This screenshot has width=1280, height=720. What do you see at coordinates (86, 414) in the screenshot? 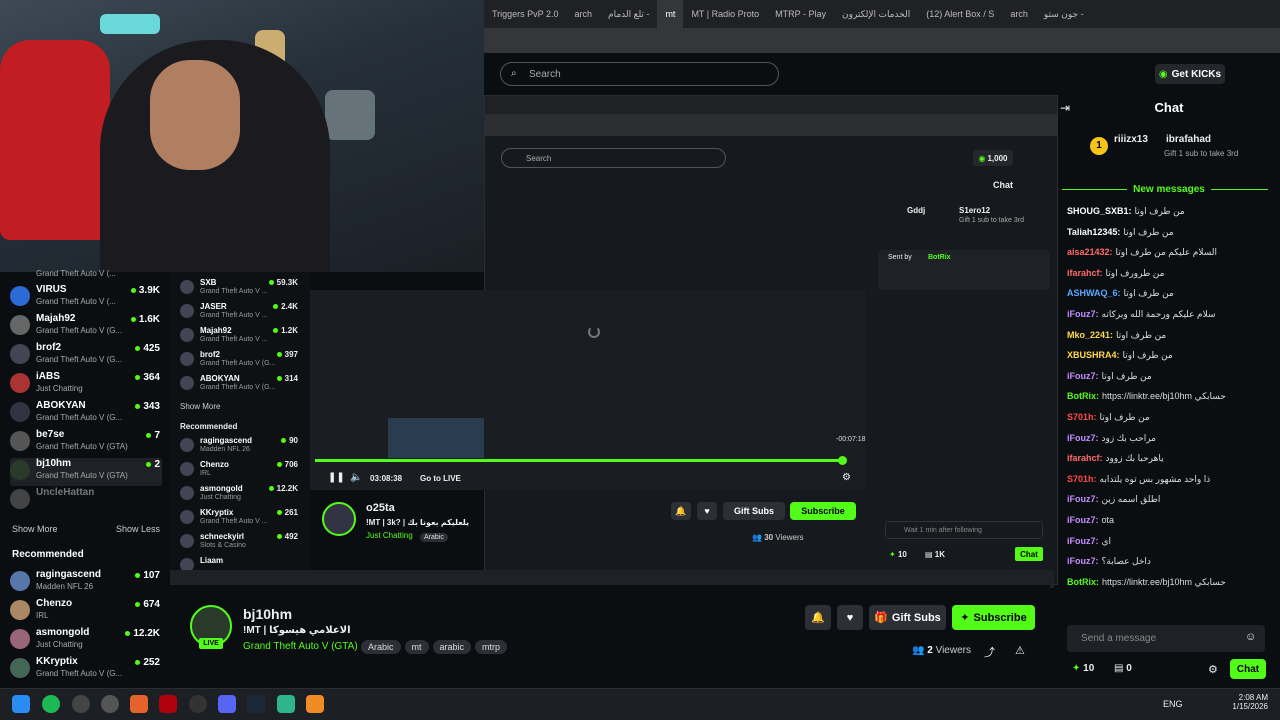
I see `sidebar-channel: ABOKYAN Grand Theft Auto V (G... 343` at bounding box center [86, 414].